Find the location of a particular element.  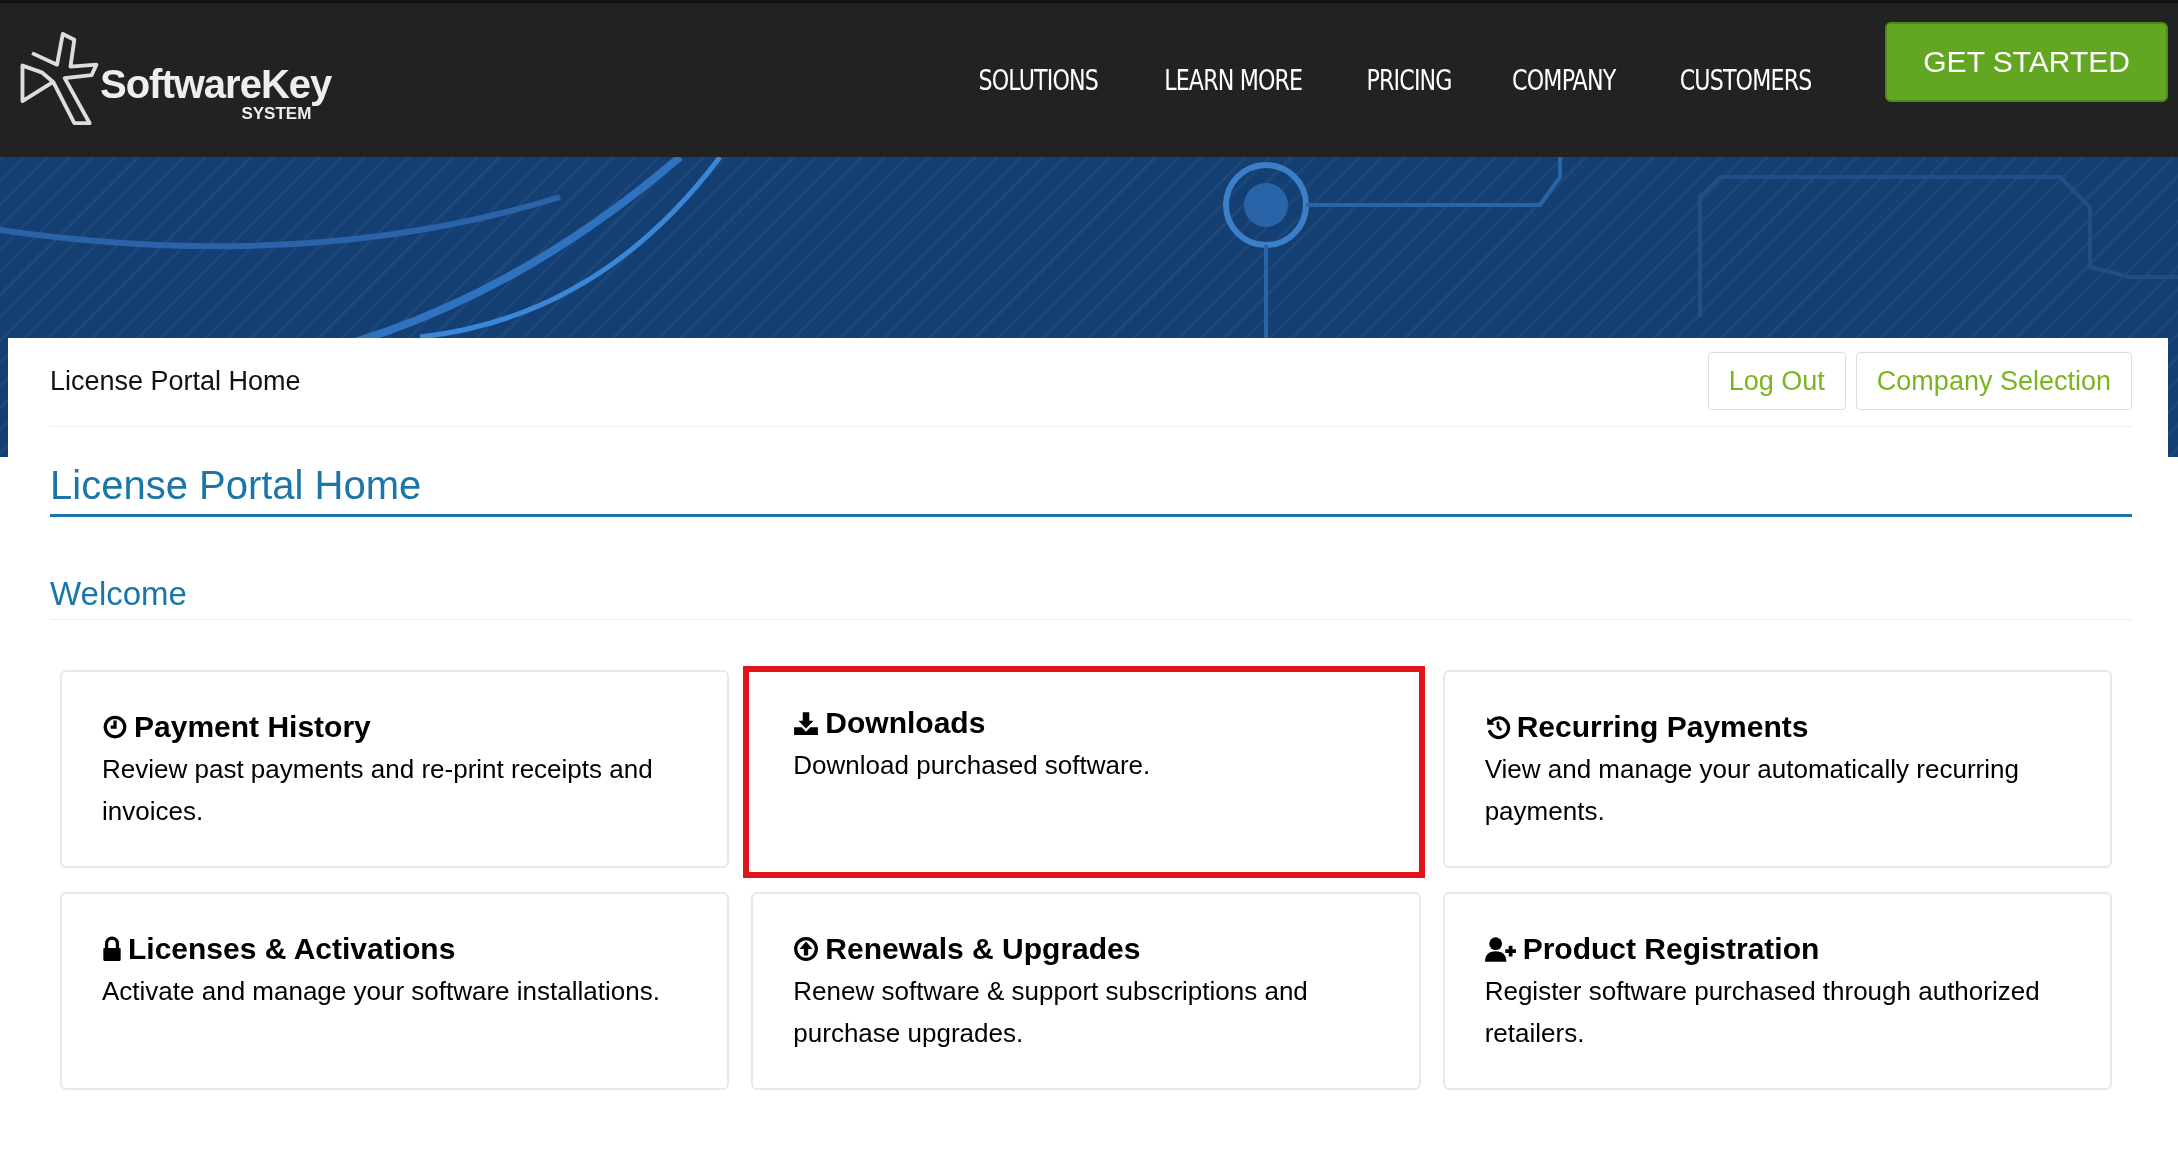

nav-link: PRICING is located at coordinates (1409, 80).